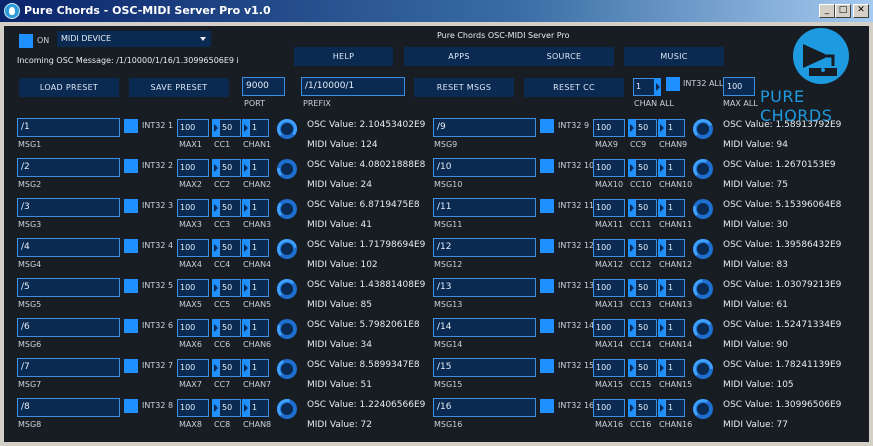 This screenshot has width=873, height=446. What do you see at coordinates (484, 287) in the screenshot?
I see `msg-input: /13` at bounding box center [484, 287].